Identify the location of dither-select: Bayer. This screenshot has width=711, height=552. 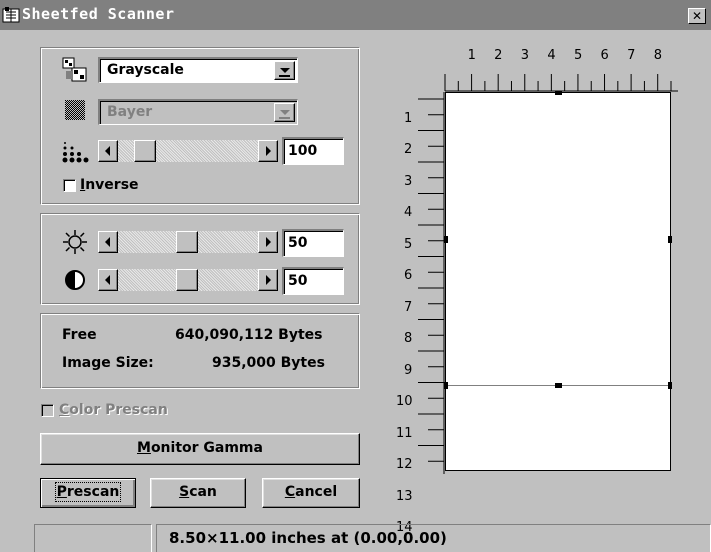
(198, 112).